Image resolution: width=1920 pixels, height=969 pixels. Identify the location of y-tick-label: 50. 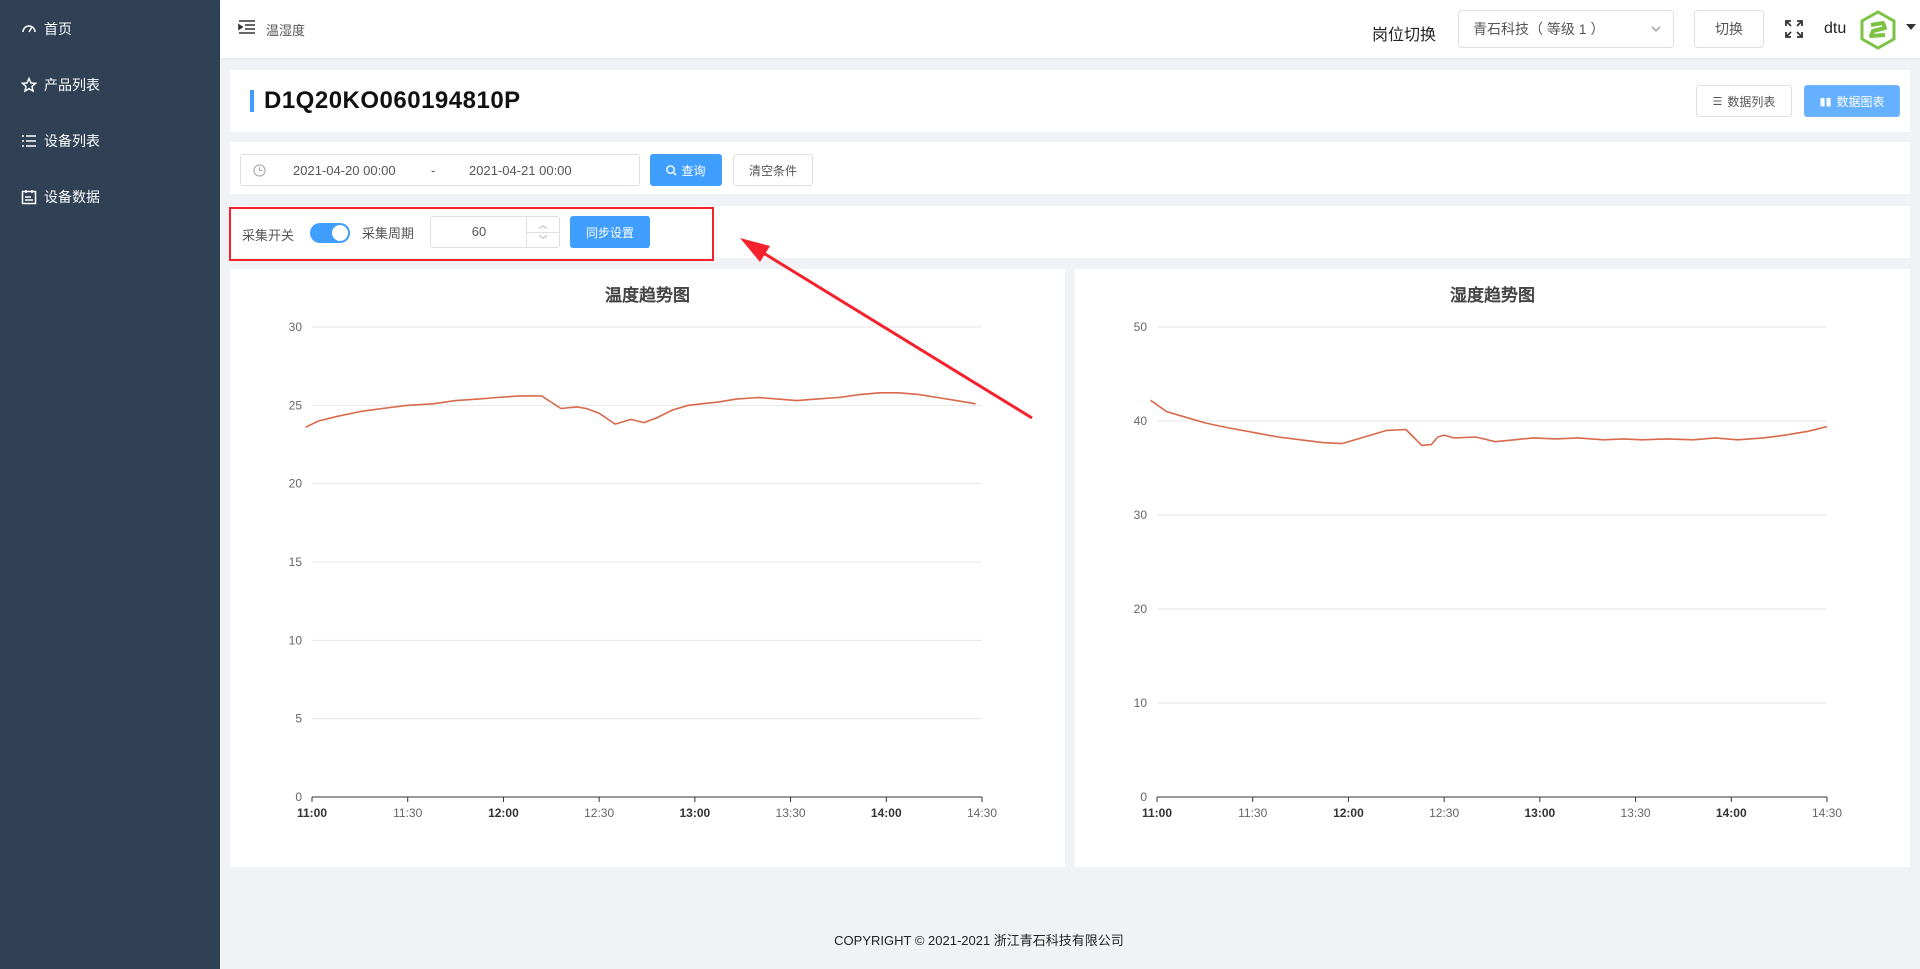
(1141, 327).